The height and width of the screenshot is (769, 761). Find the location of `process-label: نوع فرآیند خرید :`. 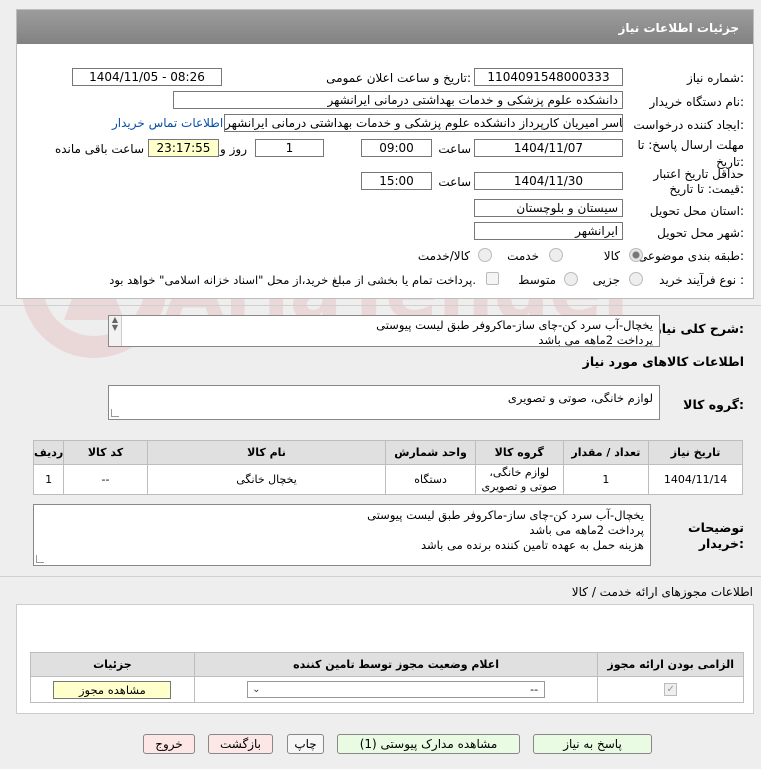

process-label: نوع فرآیند خرید : is located at coordinates (701, 280).